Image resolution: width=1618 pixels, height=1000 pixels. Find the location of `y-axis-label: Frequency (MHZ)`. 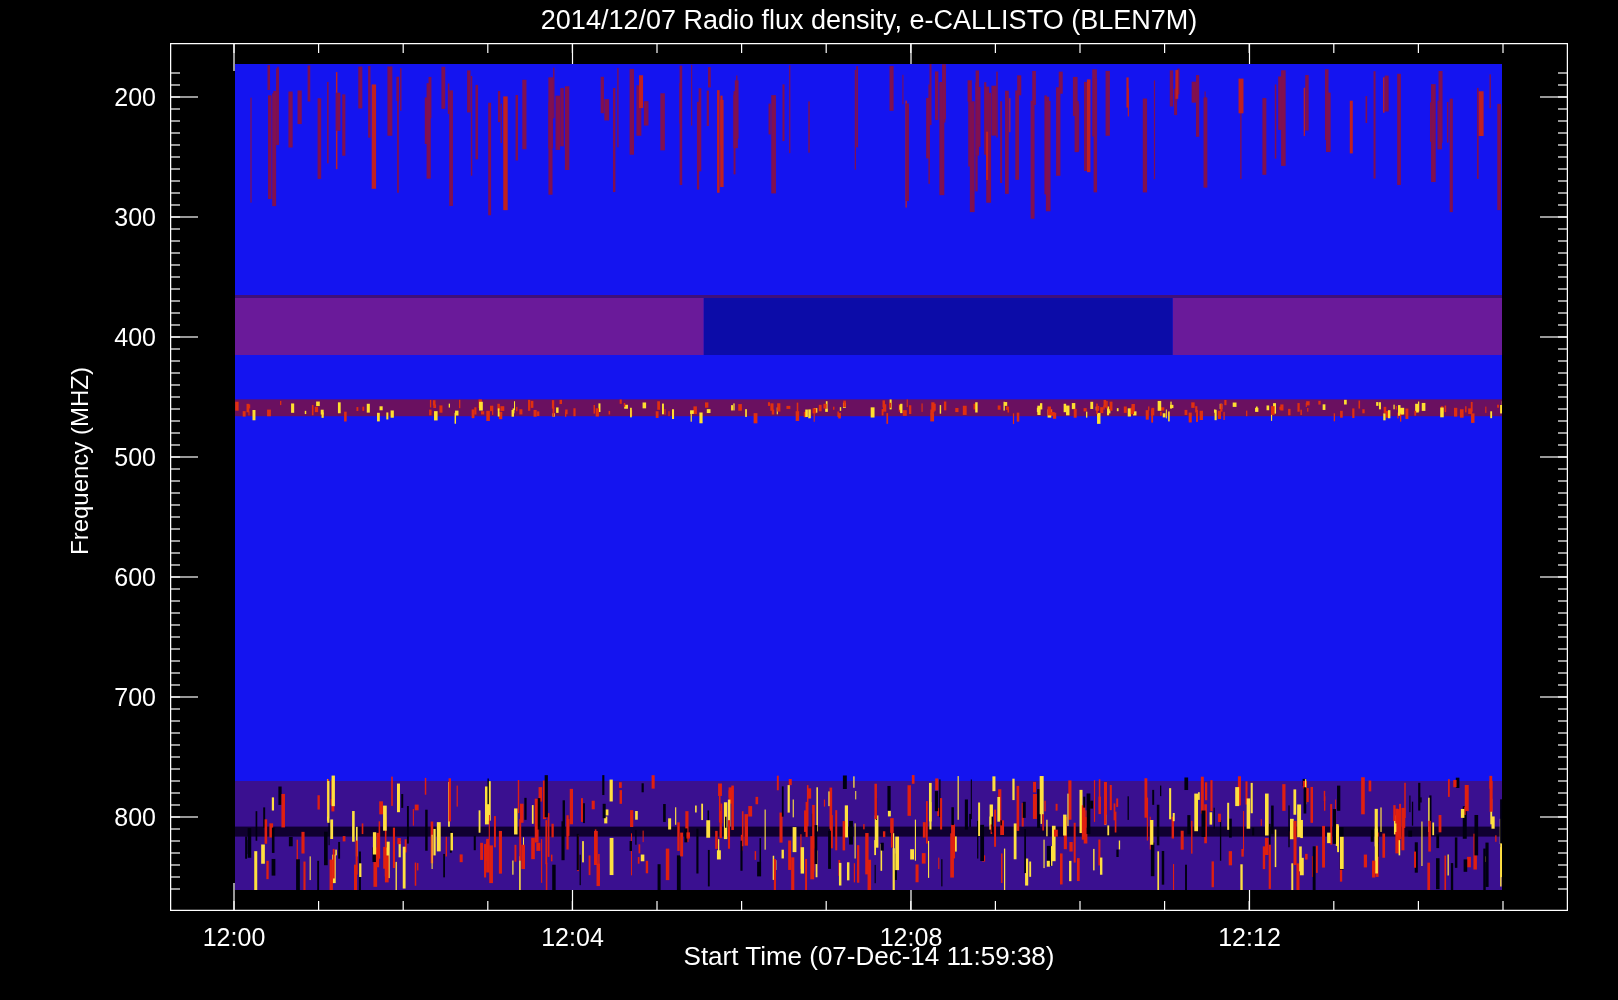

y-axis-label: Frequency (MHZ) is located at coordinates (80, 461).